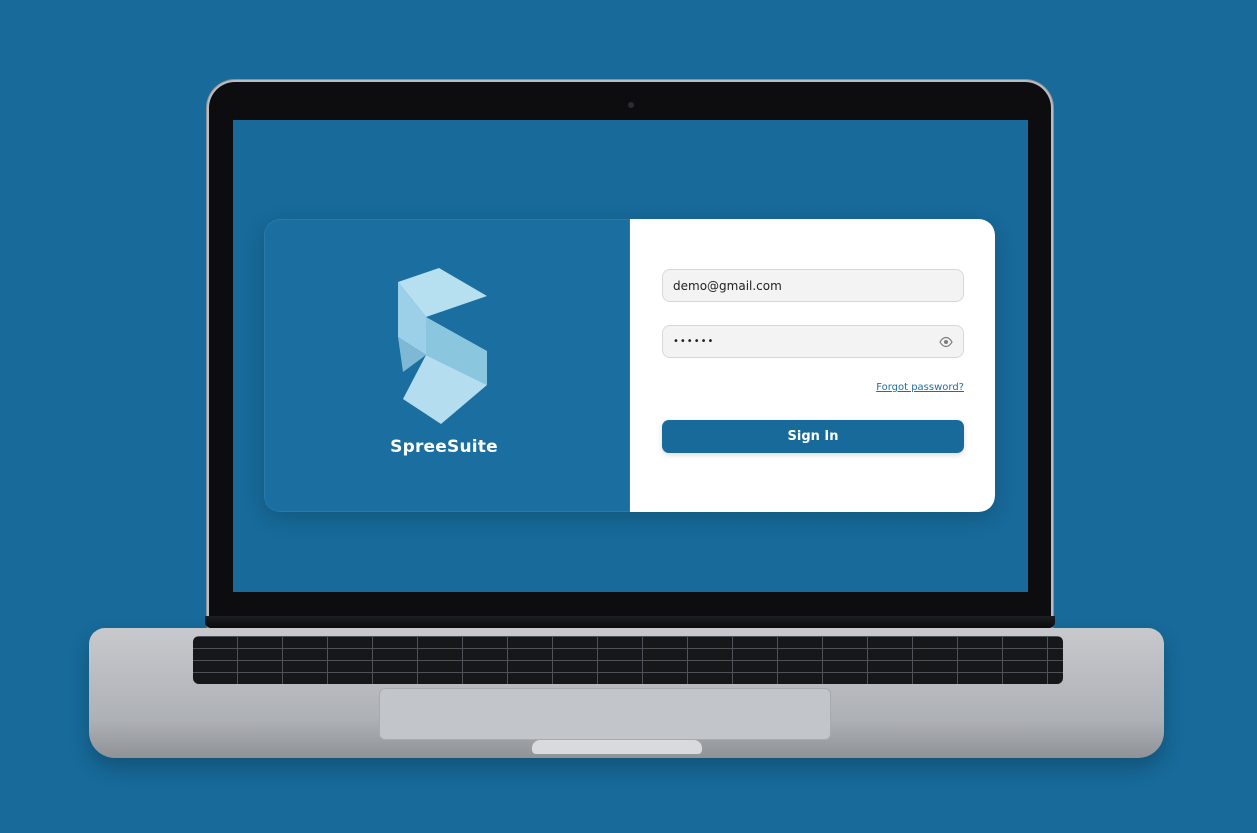  I want to click on keyboard, so click(628, 660).